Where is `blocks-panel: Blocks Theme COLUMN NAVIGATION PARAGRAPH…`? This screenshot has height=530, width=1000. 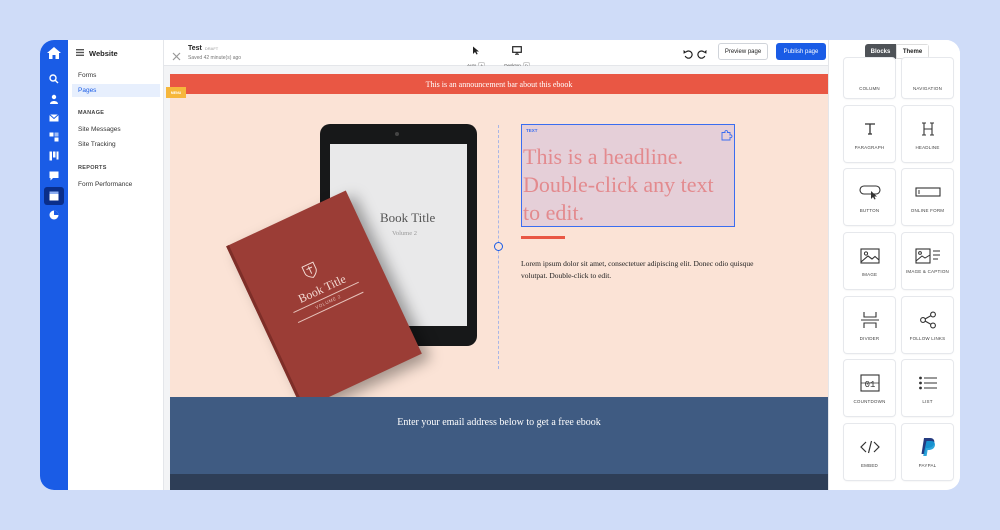 blocks-panel: Blocks Theme COLUMN NAVIGATION PARAGRAPH… is located at coordinates (894, 265).